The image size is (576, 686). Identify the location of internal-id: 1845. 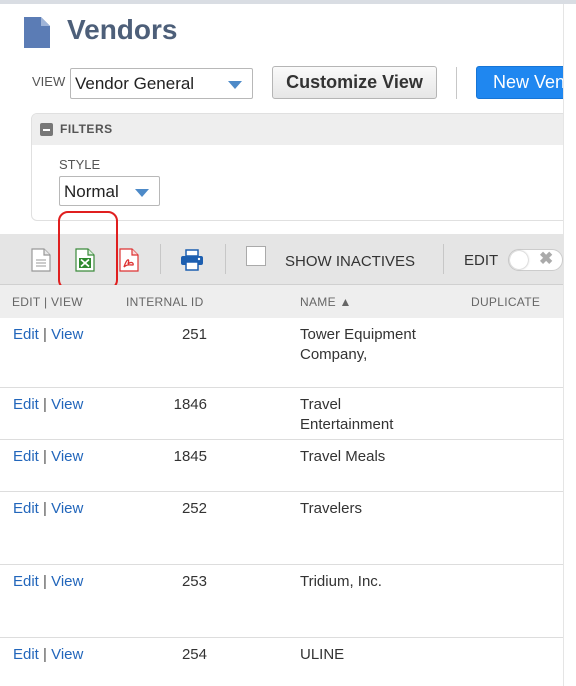
(190, 456).